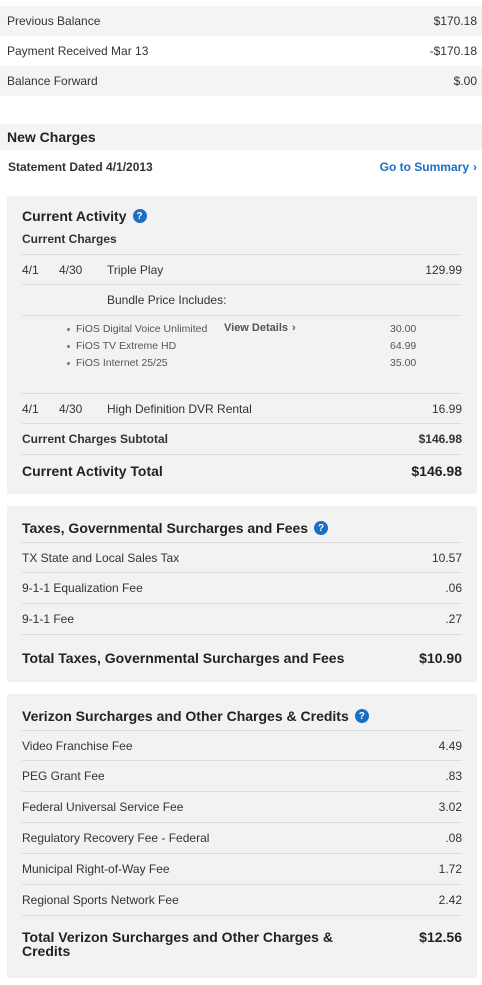  I want to click on taxes-total-value: $10.90, so click(440, 658).